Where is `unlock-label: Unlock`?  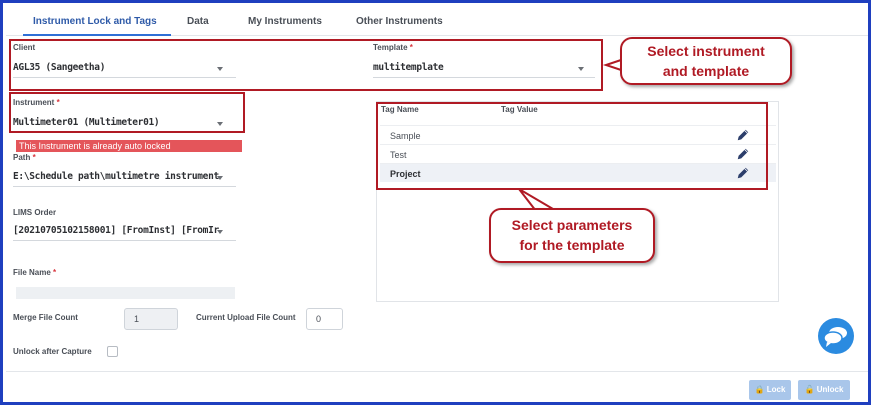 unlock-label: Unlock is located at coordinates (830, 389).